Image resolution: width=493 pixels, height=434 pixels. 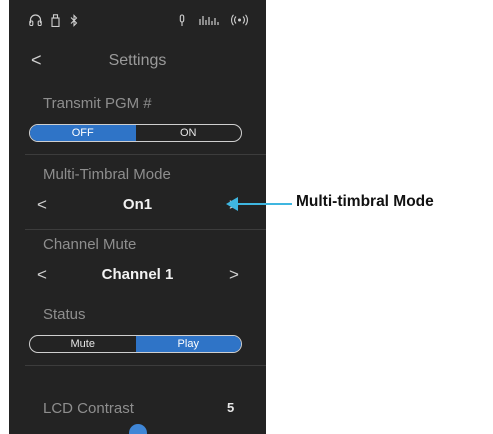 I want to click on bluetooth-icon, so click(x=74, y=22).